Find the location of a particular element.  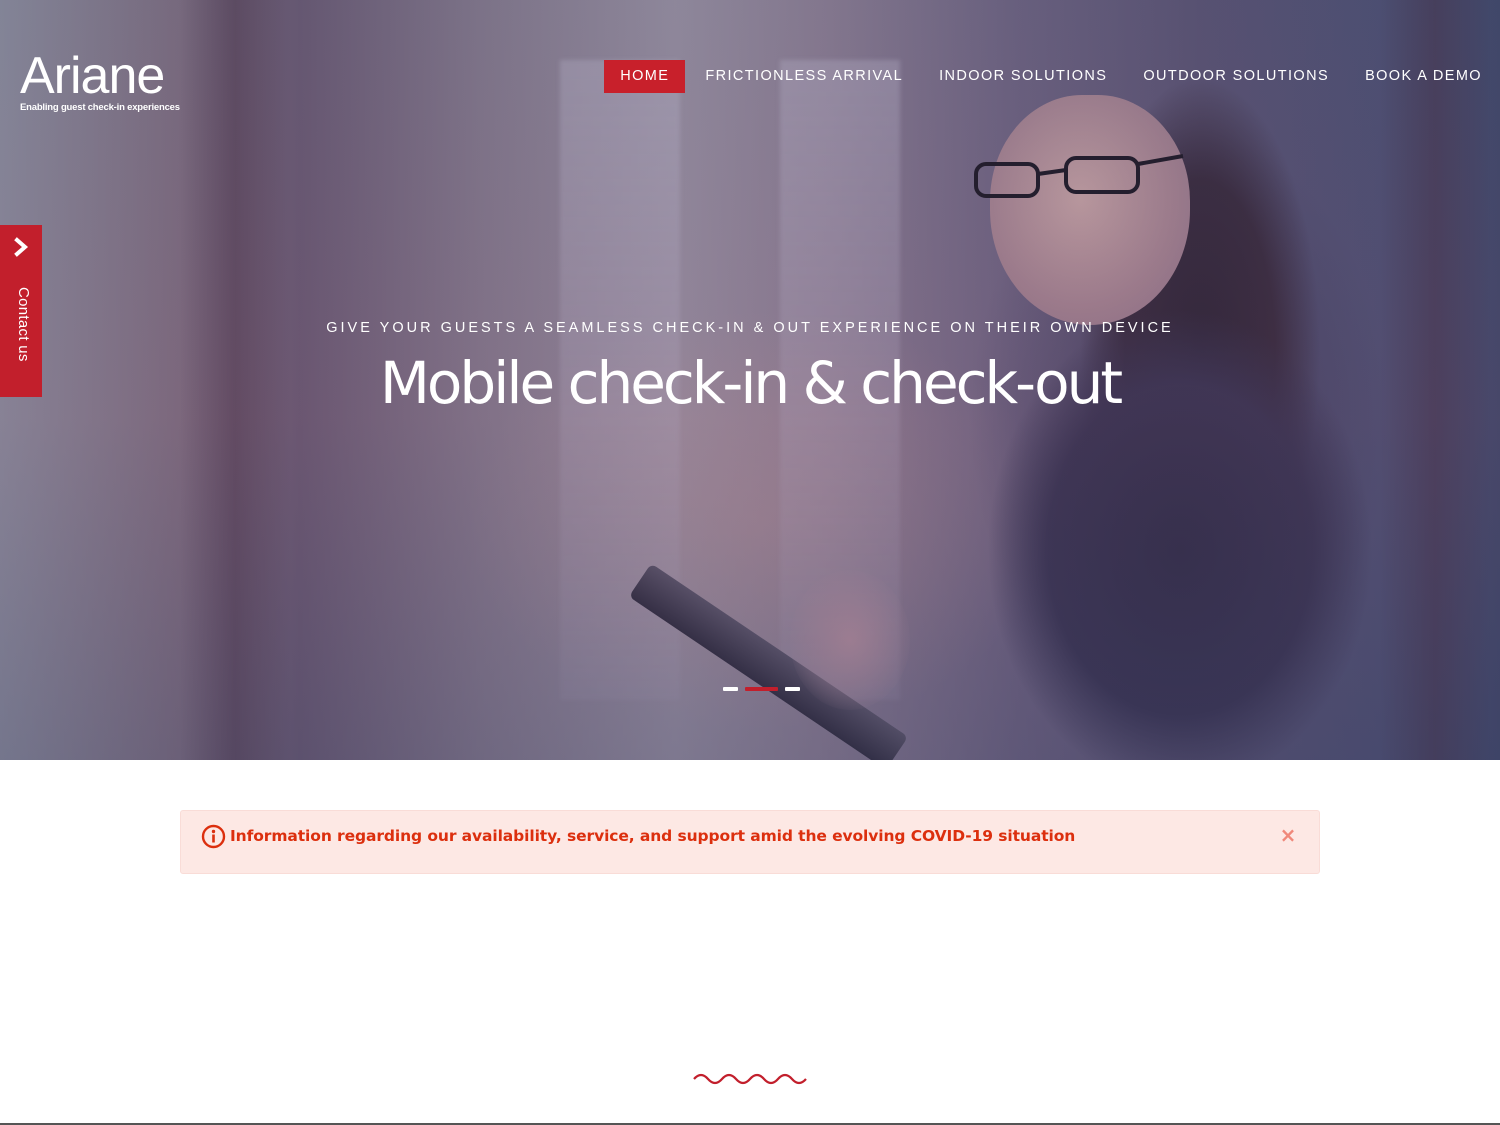

logo-wordmark: Ariane is located at coordinates (92, 76).